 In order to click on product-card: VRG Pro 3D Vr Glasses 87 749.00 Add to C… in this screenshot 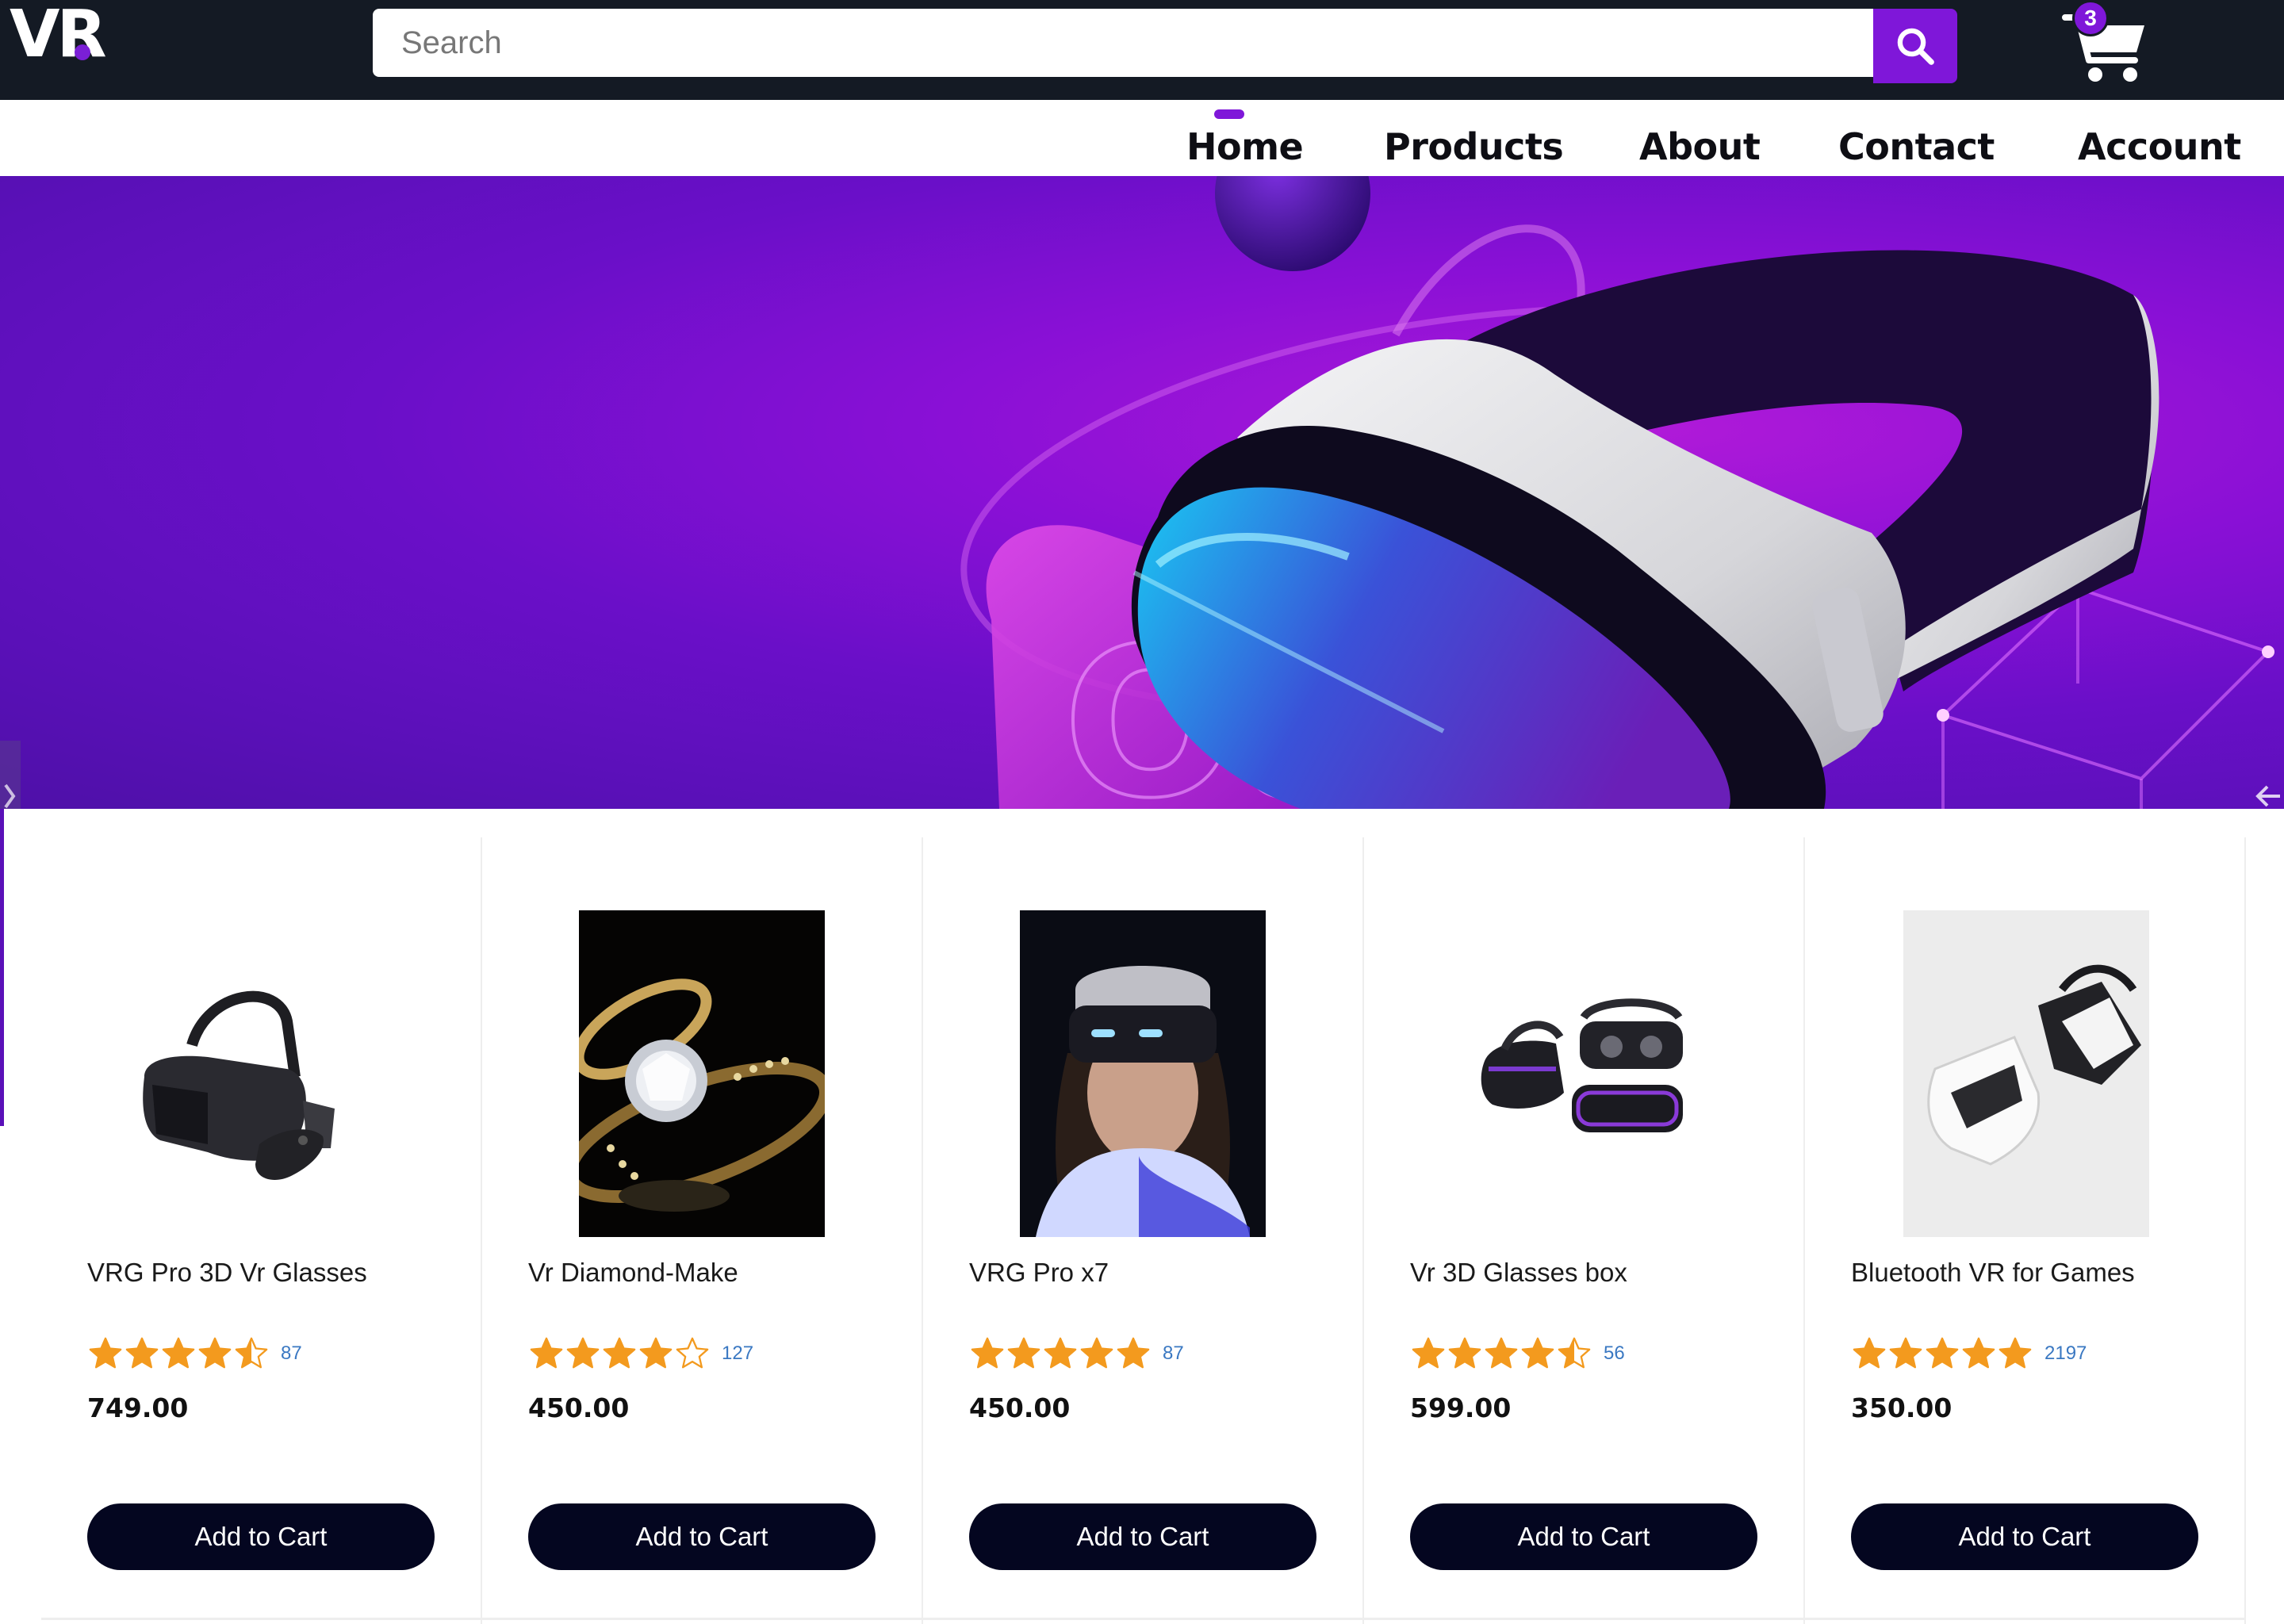, I will do `click(261, 1230)`.